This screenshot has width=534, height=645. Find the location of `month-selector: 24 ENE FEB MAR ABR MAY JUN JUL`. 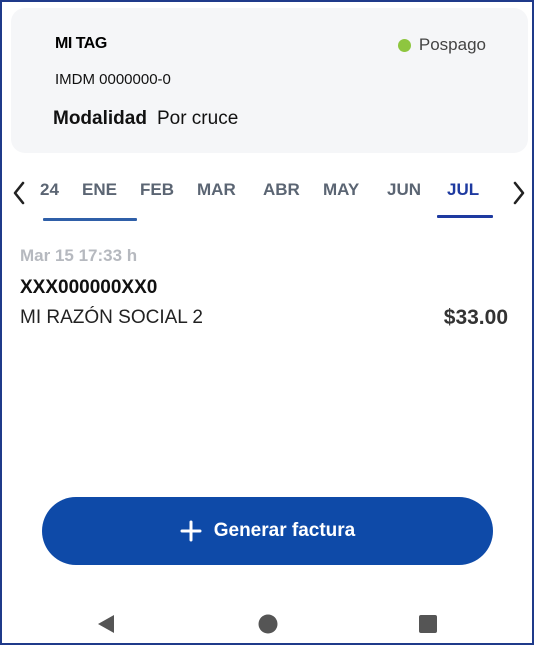

month-selector: 24 ENE FEB MAR ABR MAY JUN JUL is located at coordinates (267, 198).